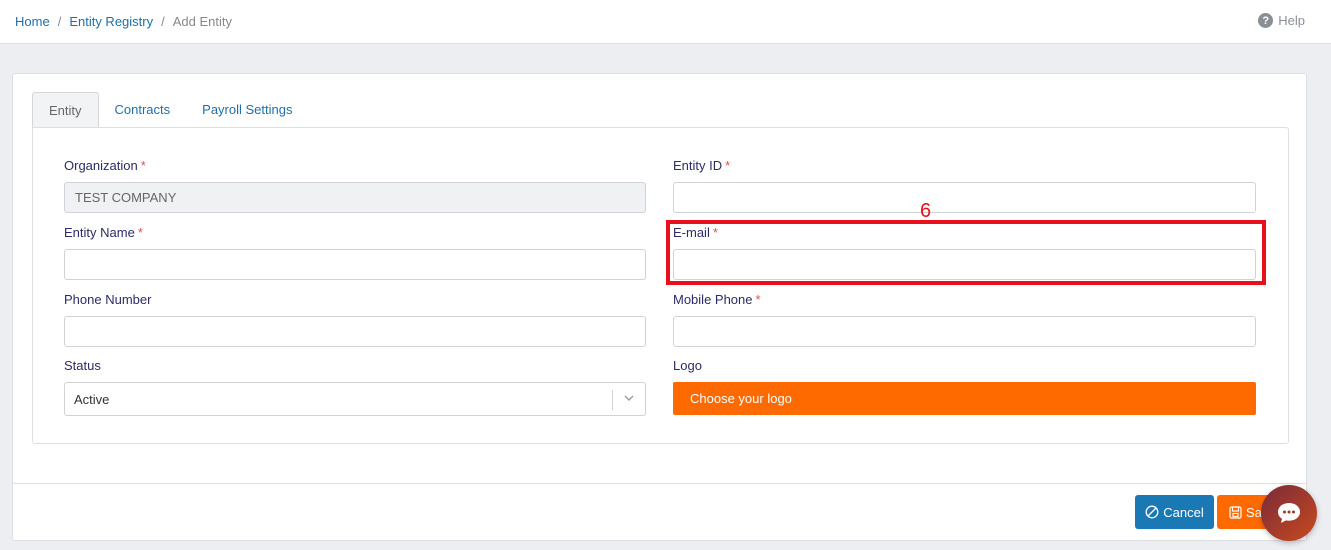  I want to click on choose-logo-button: Choose your logo, so click(964, 398).